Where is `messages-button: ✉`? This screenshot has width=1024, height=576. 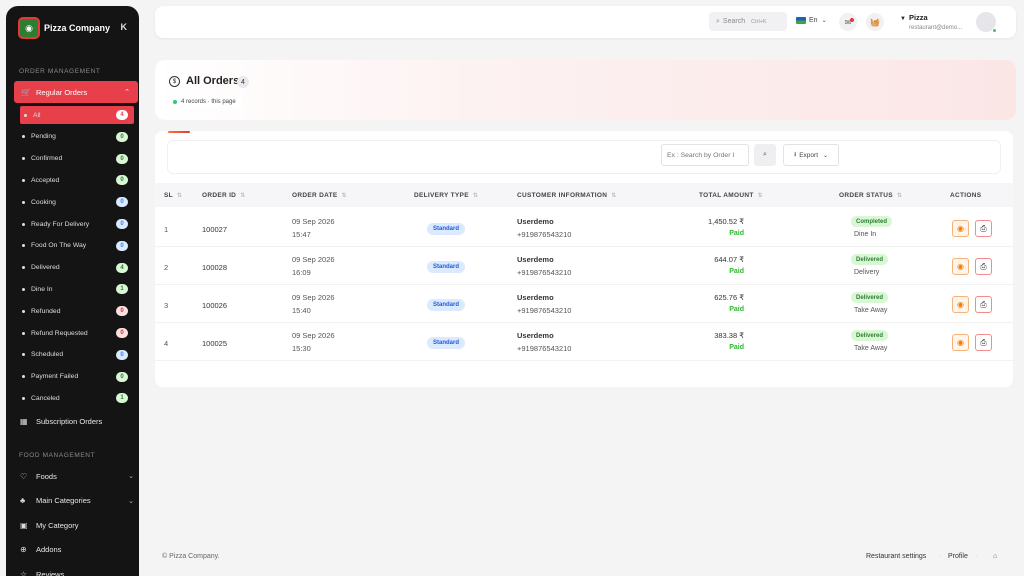
messages-button: ✉ is located at coordinates (848, 22).